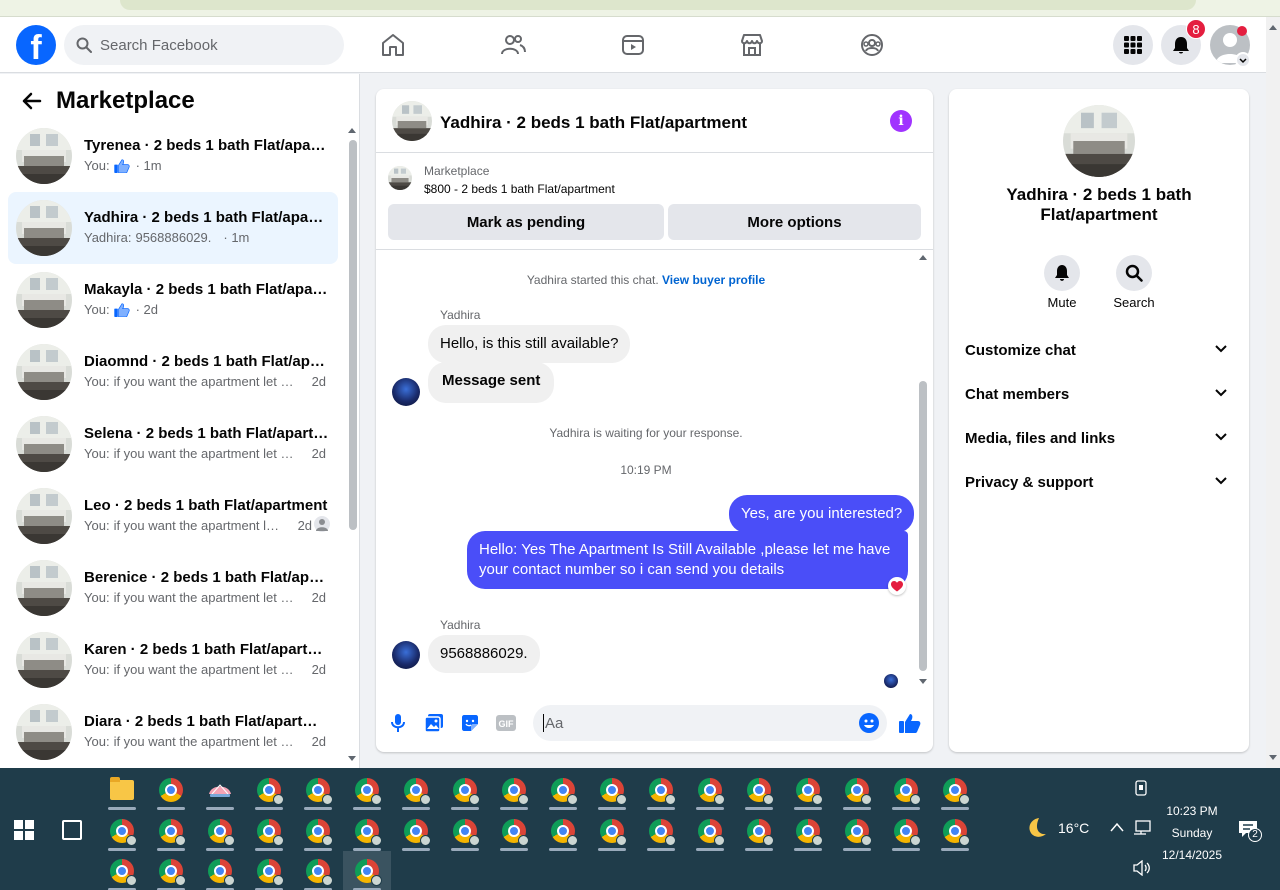 Image resolution: width=1280 pixels, height=890 pixels. What do you see at coordinates (1192, 833) in the screenshot?
I see `system-clock: 10:23 PM Sunday 12/14/2025` at bounding box center [1192, 833].